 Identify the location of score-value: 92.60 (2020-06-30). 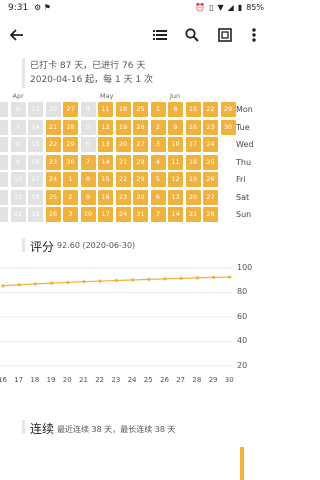
(96, 245).